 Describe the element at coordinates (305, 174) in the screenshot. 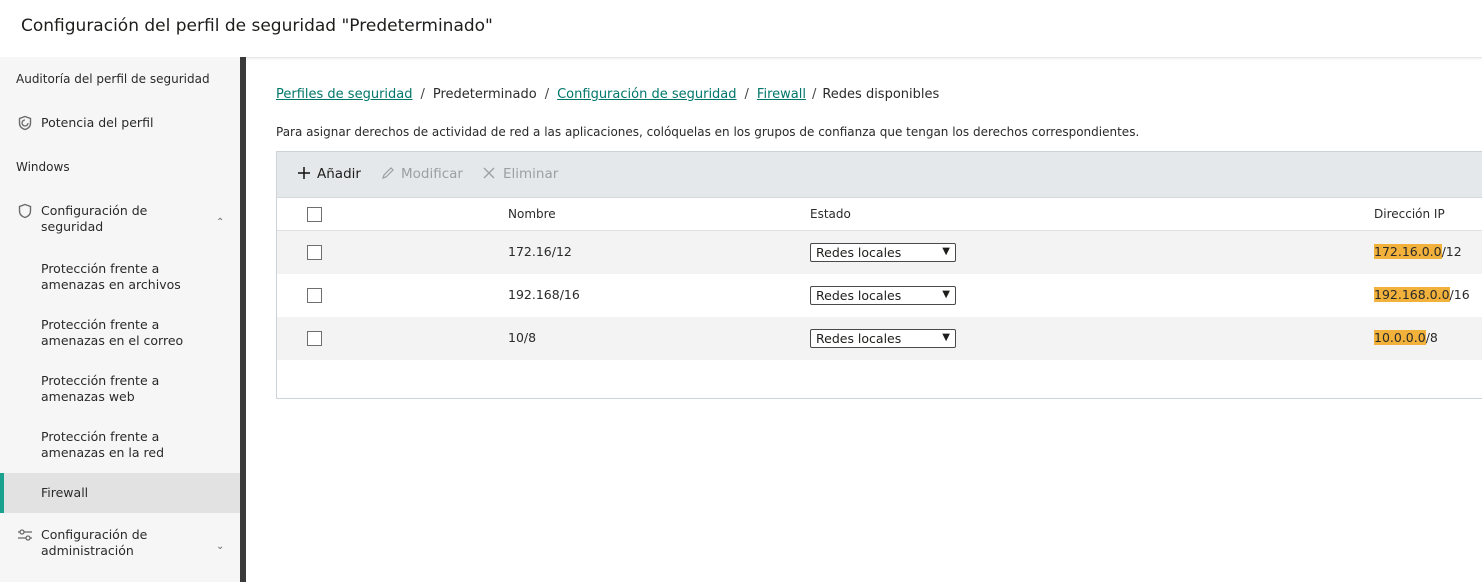

I see `plus-icon` at that location.